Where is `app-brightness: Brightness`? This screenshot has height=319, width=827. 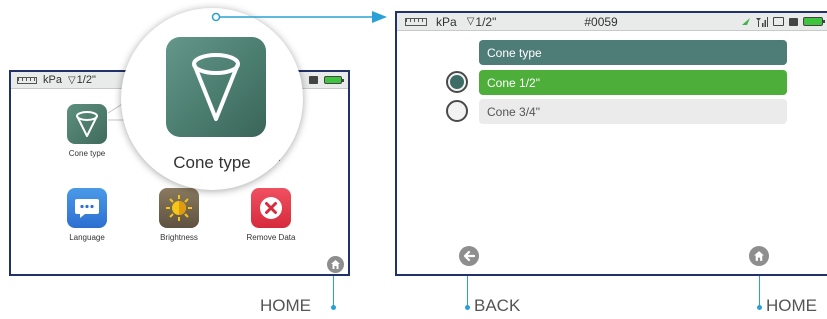 app-brightness: Brightness is located at coordinates (179, 215).